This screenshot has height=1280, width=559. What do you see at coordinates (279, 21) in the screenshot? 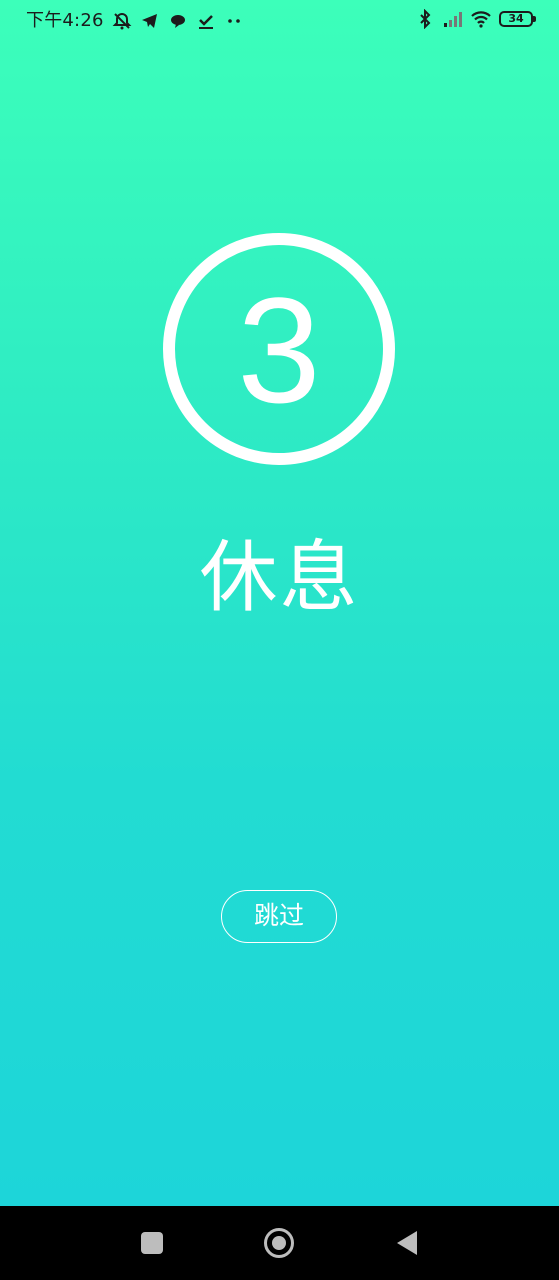
I see `status-bar: 下午4:26 34` at bounding box center [279, 21].